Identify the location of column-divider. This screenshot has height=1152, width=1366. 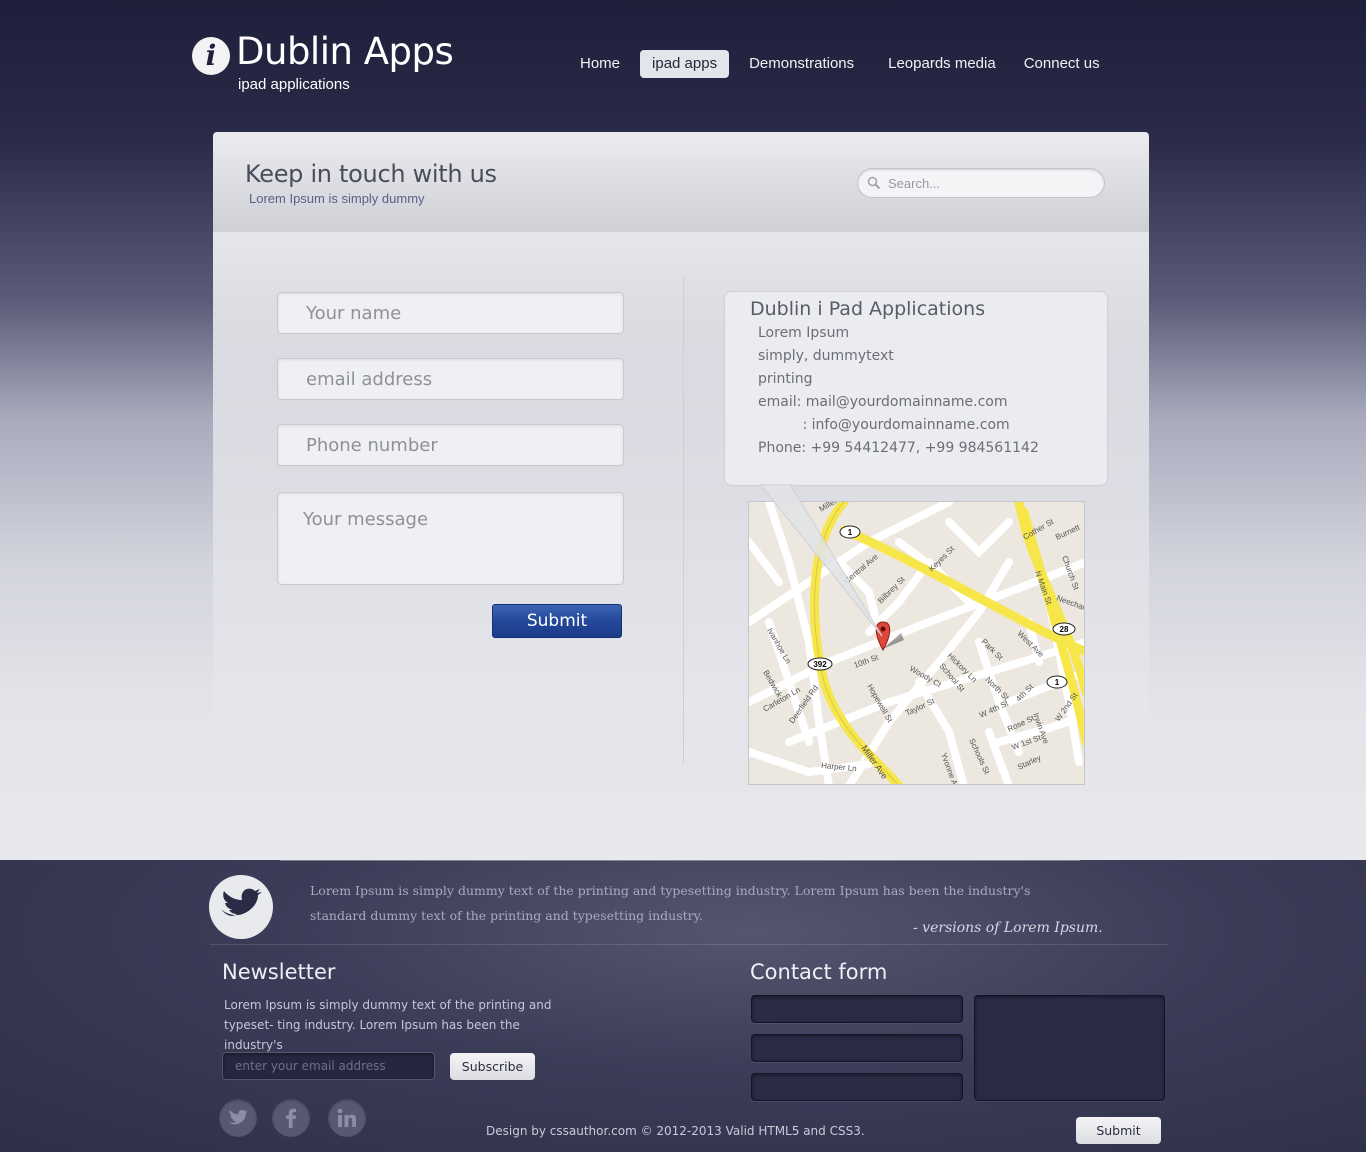
(683, 520).